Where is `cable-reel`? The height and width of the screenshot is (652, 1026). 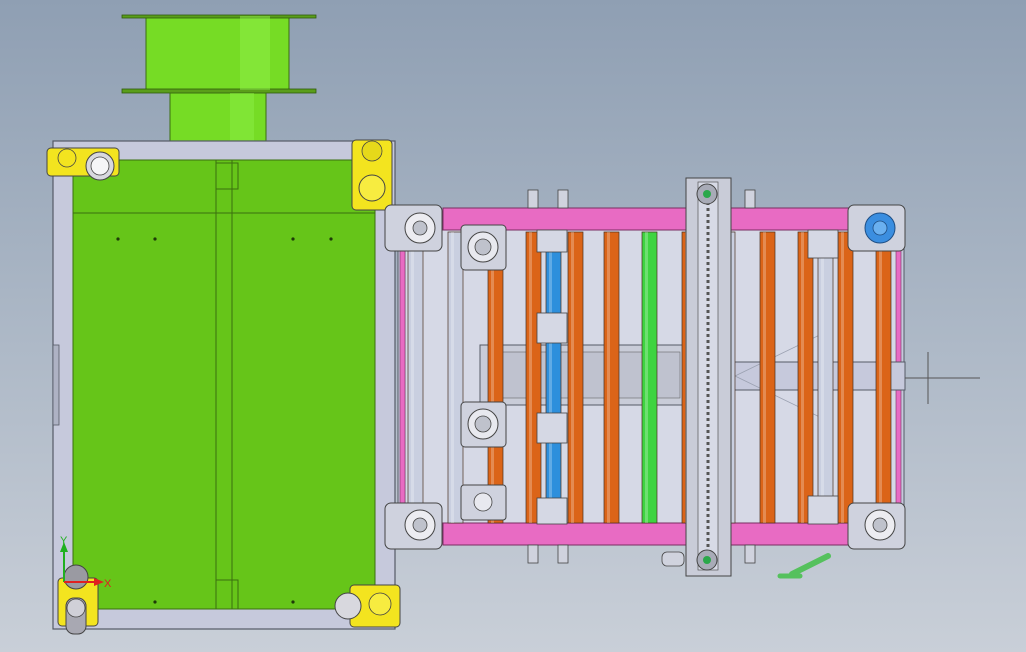
cable-reel is located at coordinates (219, 78).